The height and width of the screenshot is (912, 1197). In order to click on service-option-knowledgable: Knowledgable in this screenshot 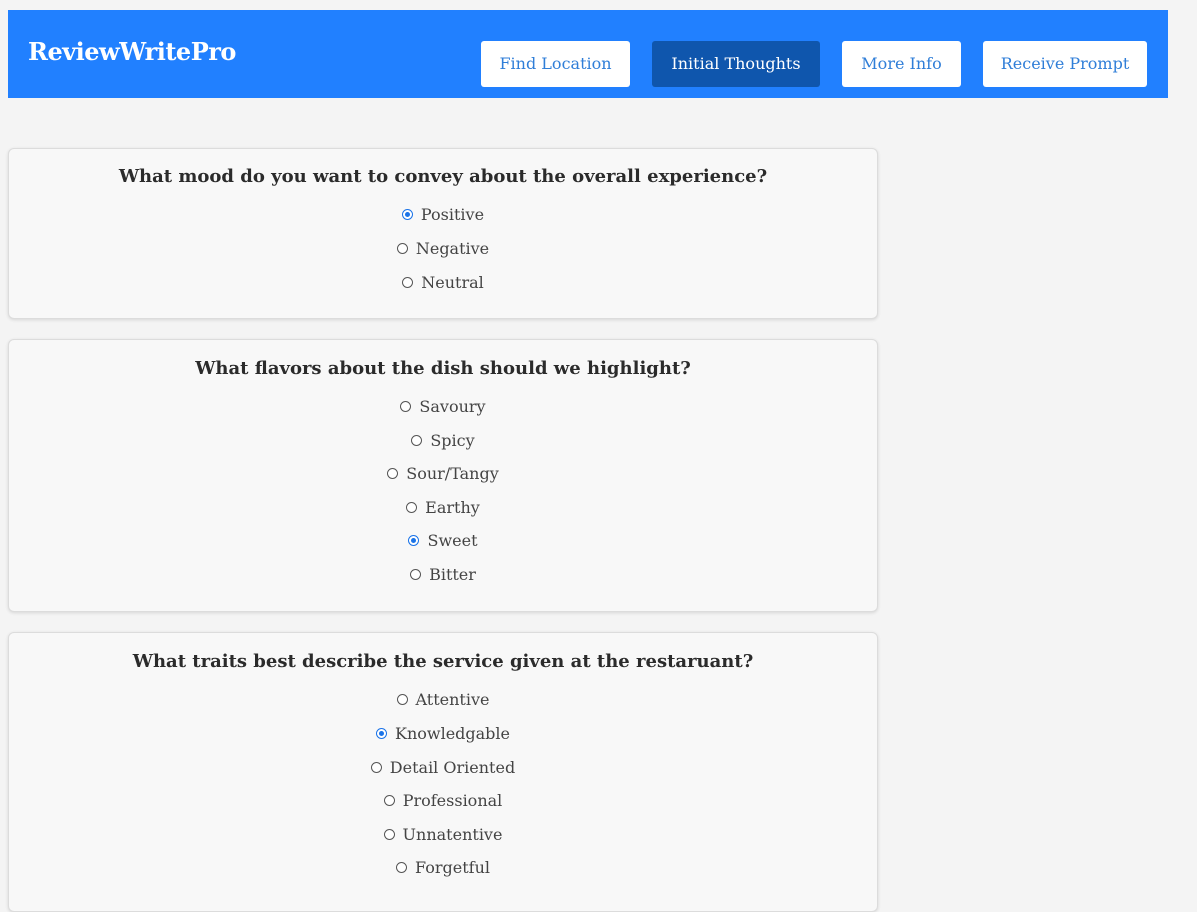, I will do `click(443, 733)`.